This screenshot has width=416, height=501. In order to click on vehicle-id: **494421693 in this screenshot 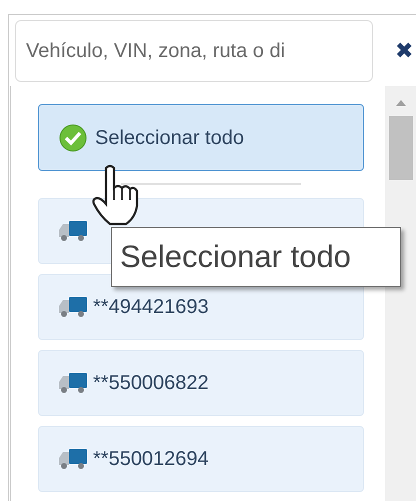, I will do `click(151, 307)`.